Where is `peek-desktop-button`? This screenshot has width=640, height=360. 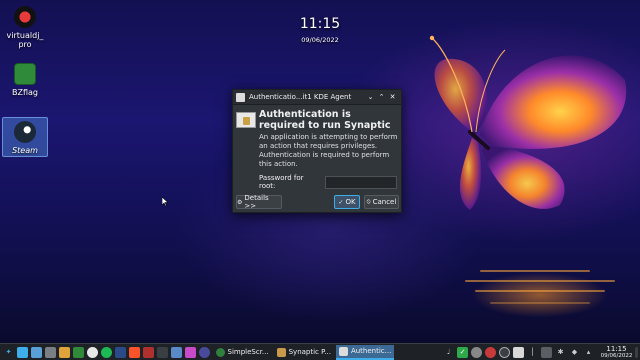 peek-desktop-button is located at coordinates (636, 352).